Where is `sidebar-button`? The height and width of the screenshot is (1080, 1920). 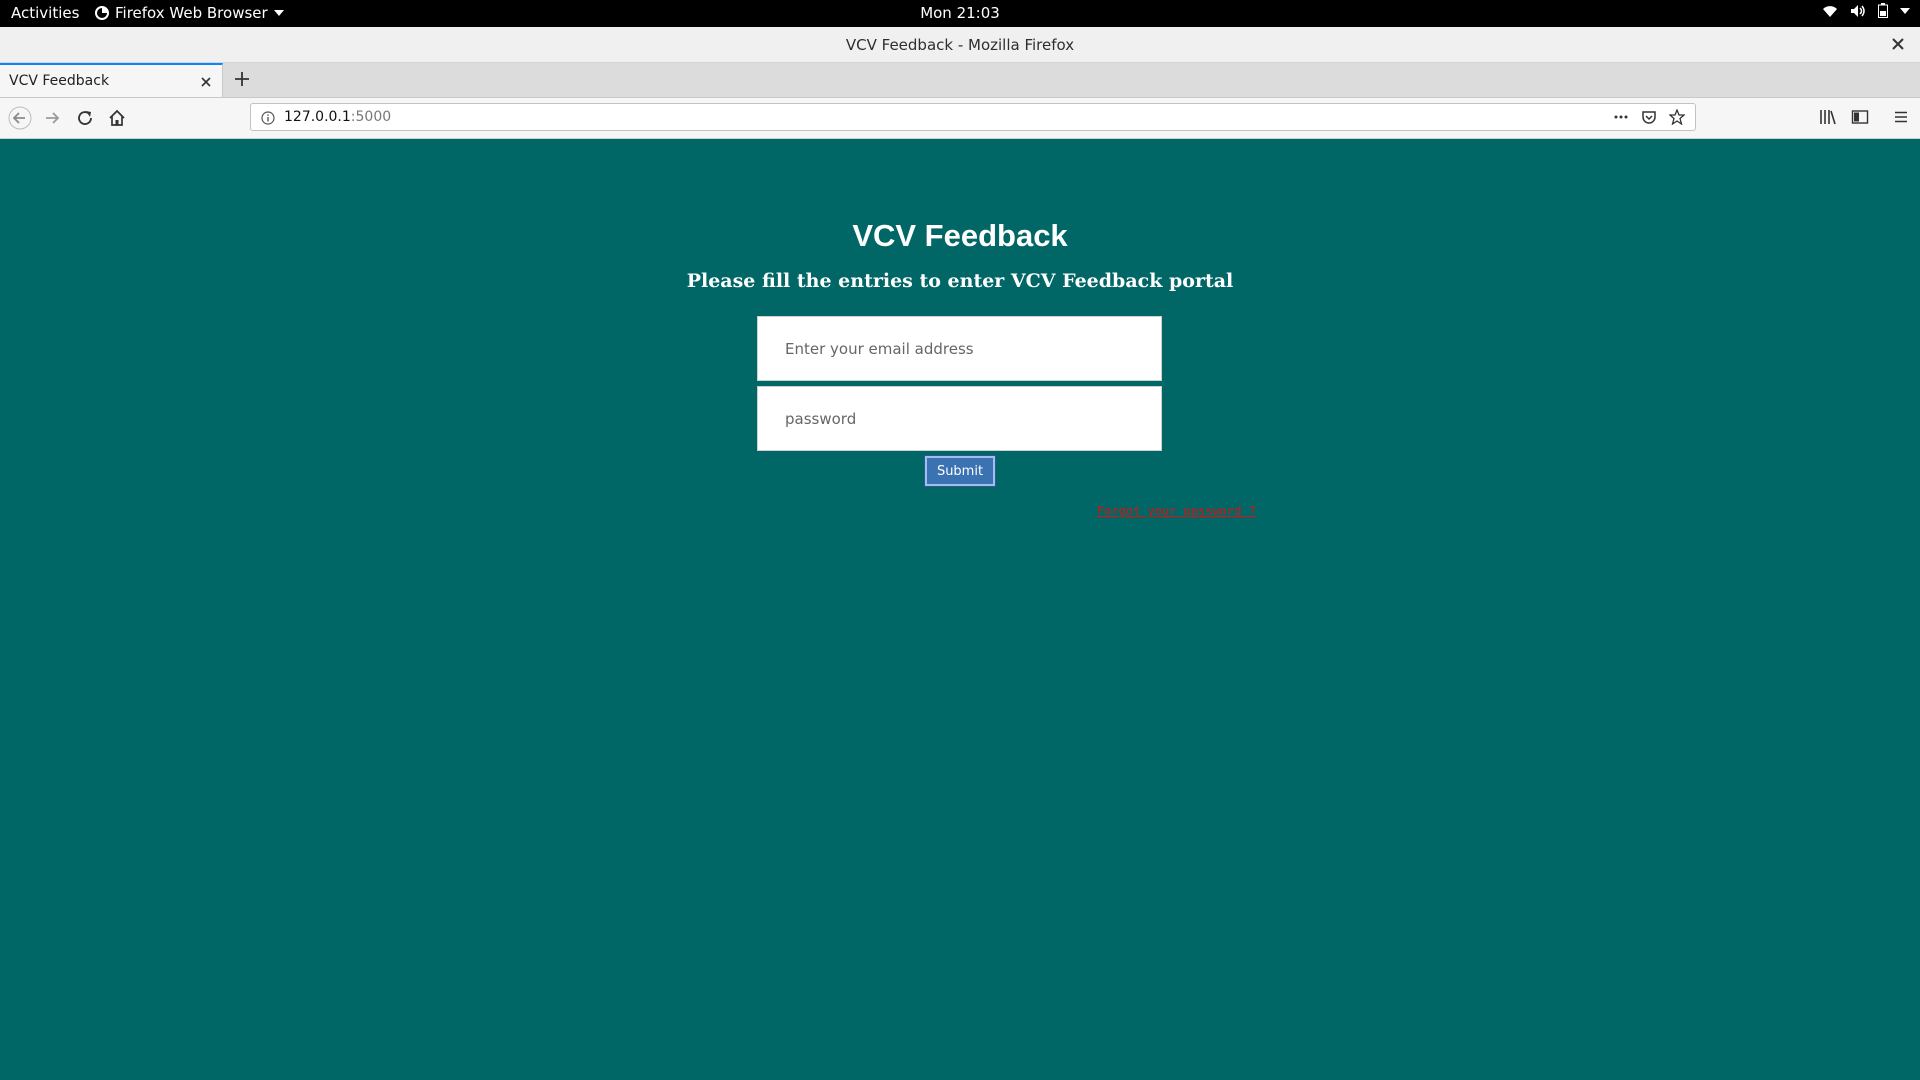
sidebar-button is located at coordinates (1860, 117).